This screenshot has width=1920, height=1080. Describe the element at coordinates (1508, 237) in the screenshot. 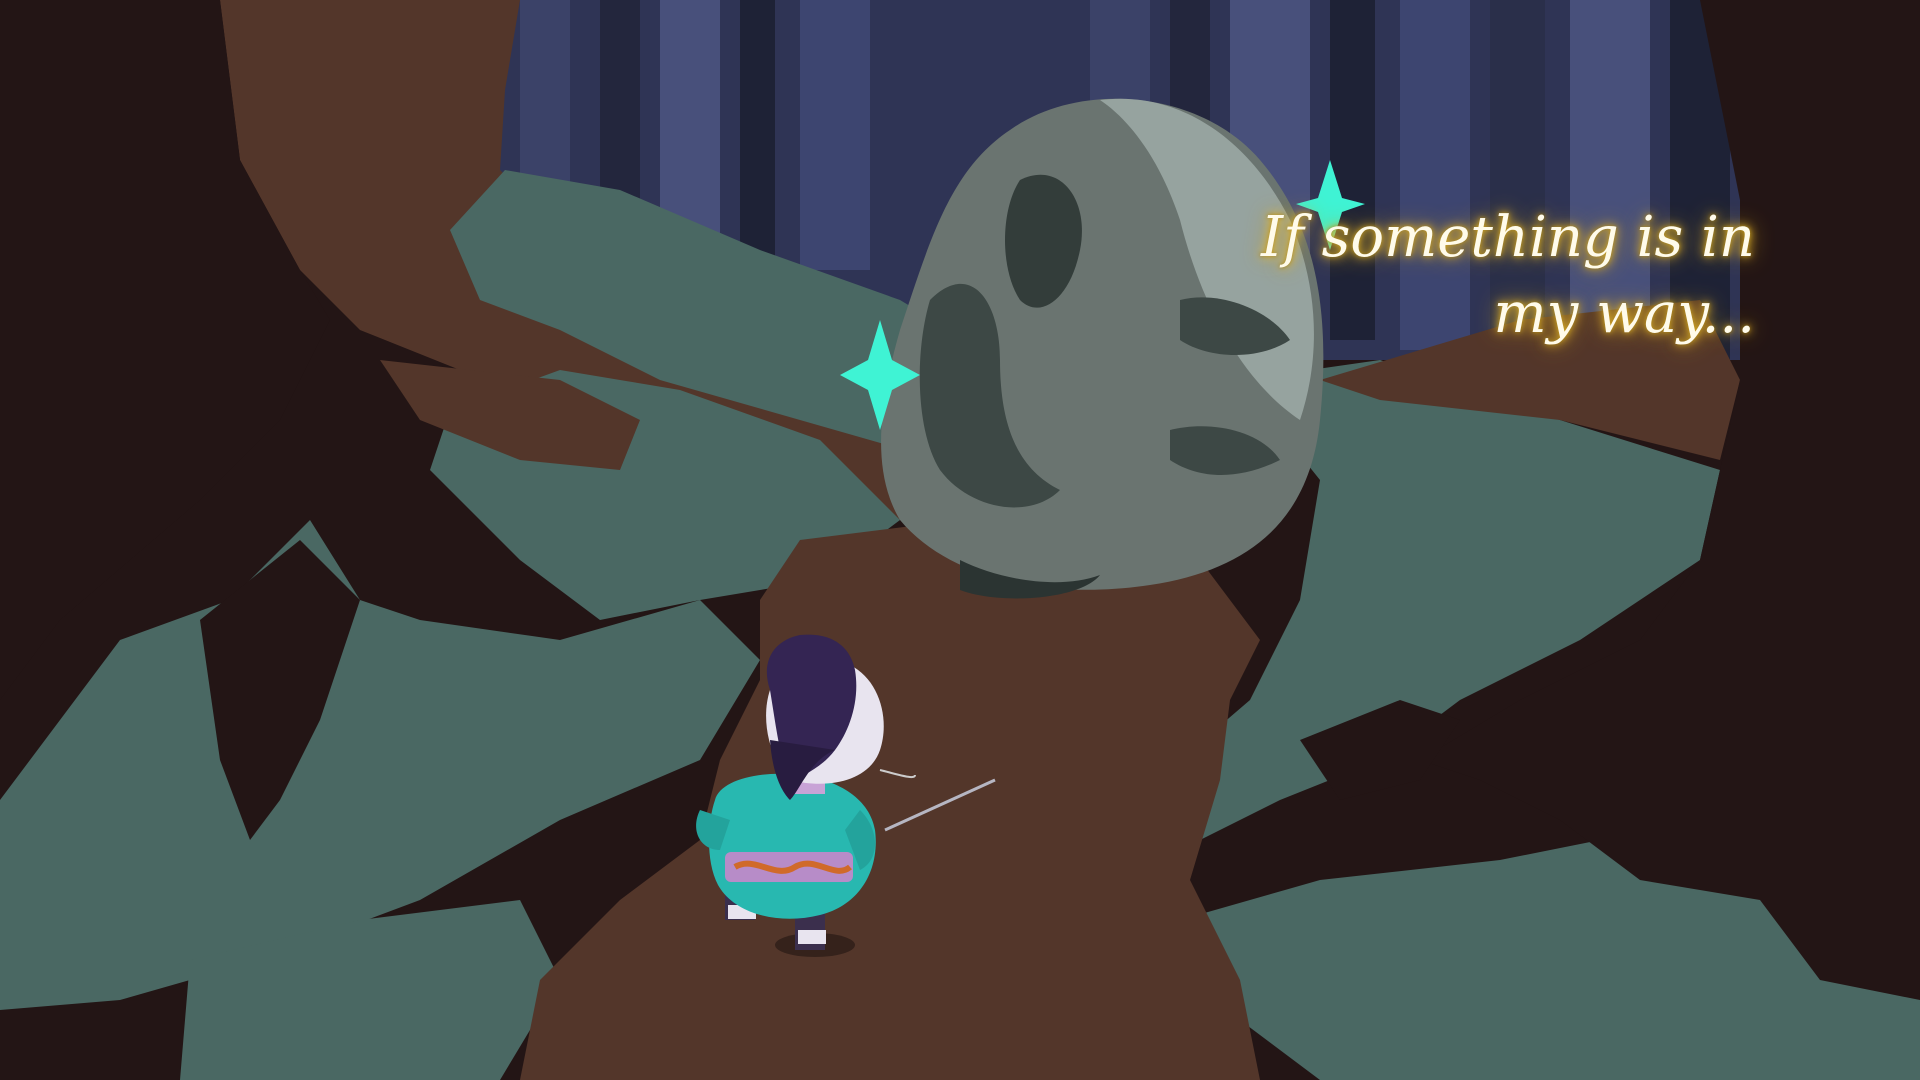

I see `dialogue-line-1: If something is in` at that location.